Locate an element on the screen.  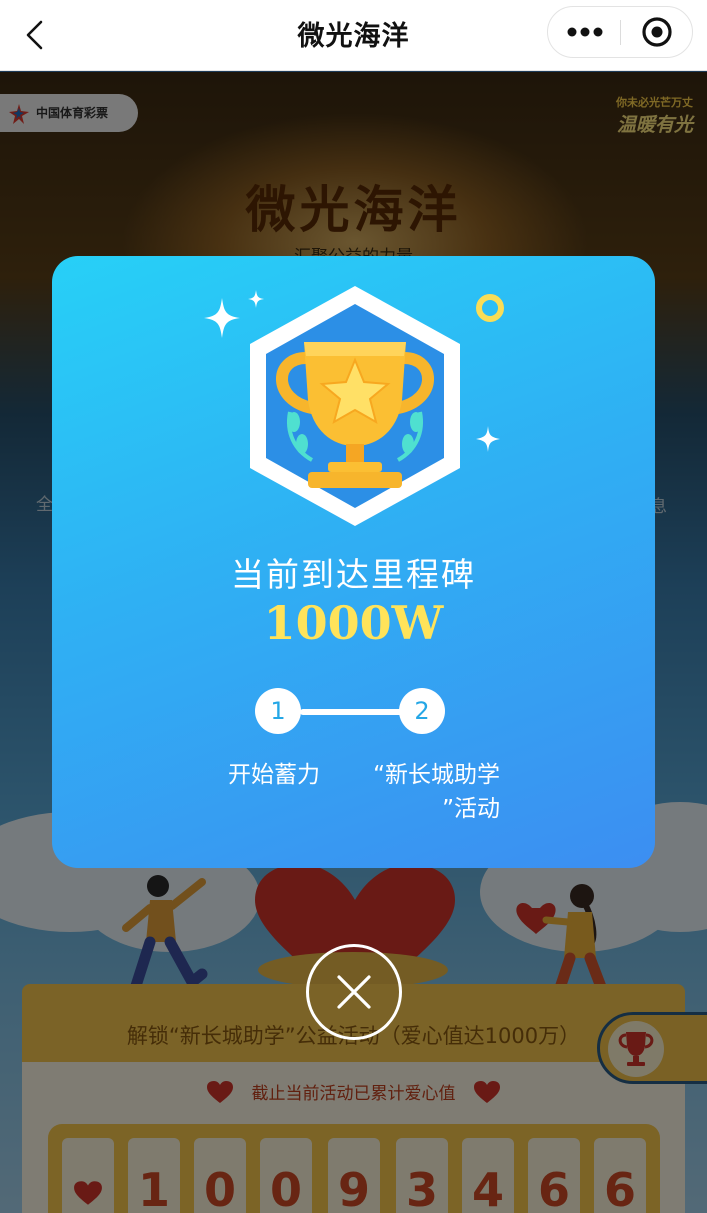
step-2-label-line2: ”活动 is located at coordinates (471, 809).